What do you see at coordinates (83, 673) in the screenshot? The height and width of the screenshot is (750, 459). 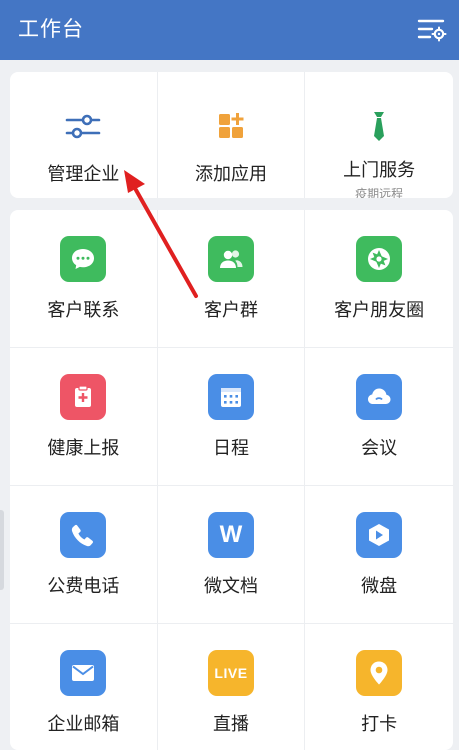 I see `mail-icon` at bounding box center [83, 673].